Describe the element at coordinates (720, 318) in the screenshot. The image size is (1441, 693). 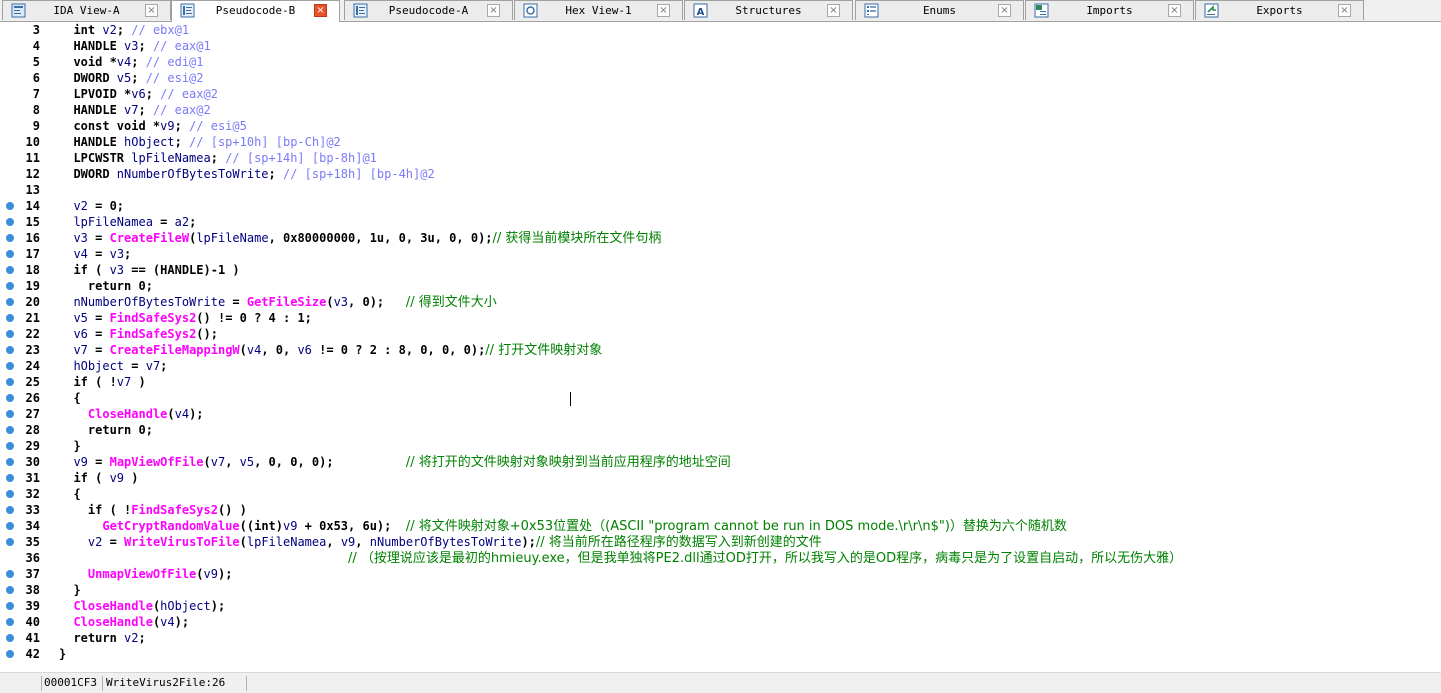
I see `code-line: 21 v5 = FindSafeSys2() != 0 ? 4 : 1;` at that location.